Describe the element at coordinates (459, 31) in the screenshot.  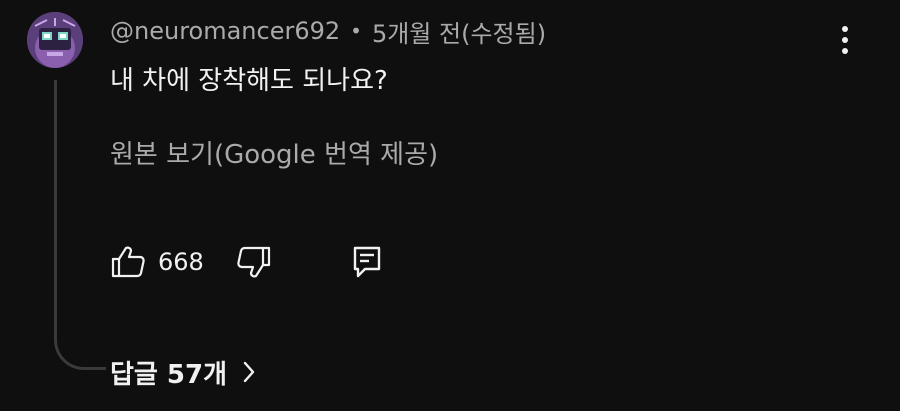
I see `comment-timestamp: 5개월 전(수정됨)` at that location.